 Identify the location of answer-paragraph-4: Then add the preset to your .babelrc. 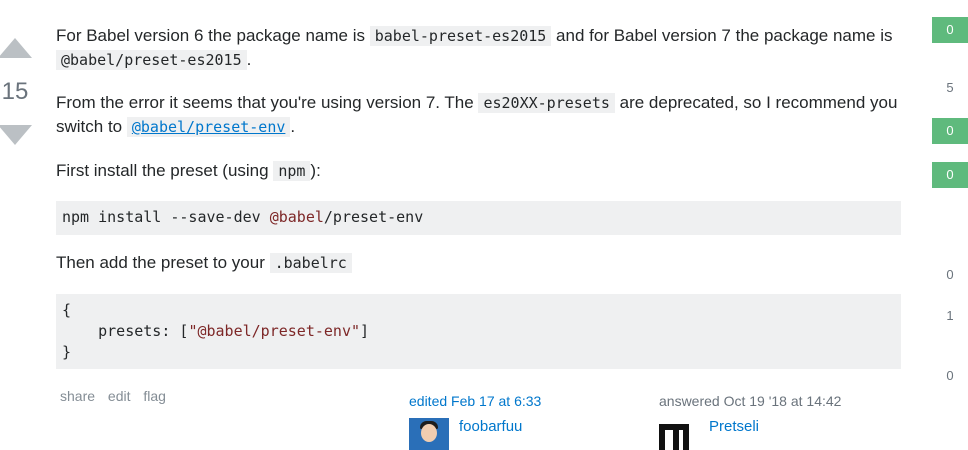
(204, 263).